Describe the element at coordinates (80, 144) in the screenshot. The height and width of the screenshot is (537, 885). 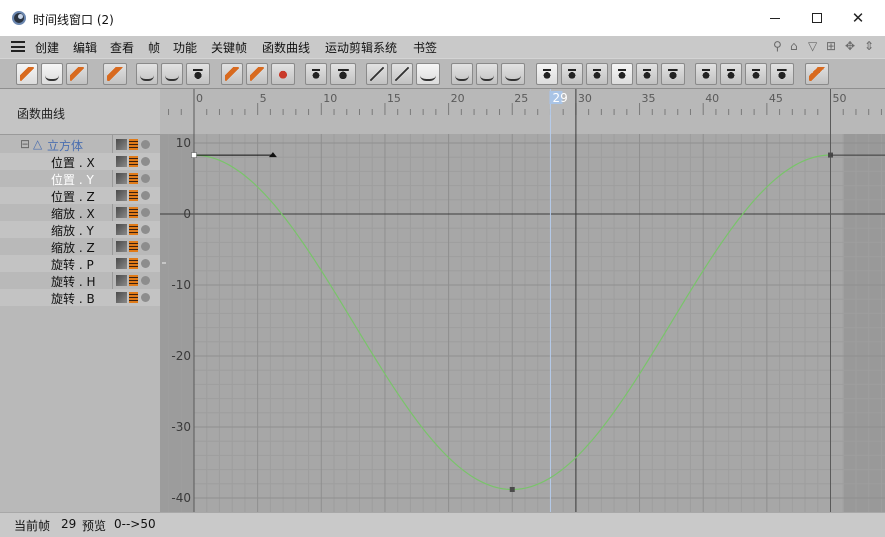
I see `object-row-cube: ⊟ △ 立方体` at that location.